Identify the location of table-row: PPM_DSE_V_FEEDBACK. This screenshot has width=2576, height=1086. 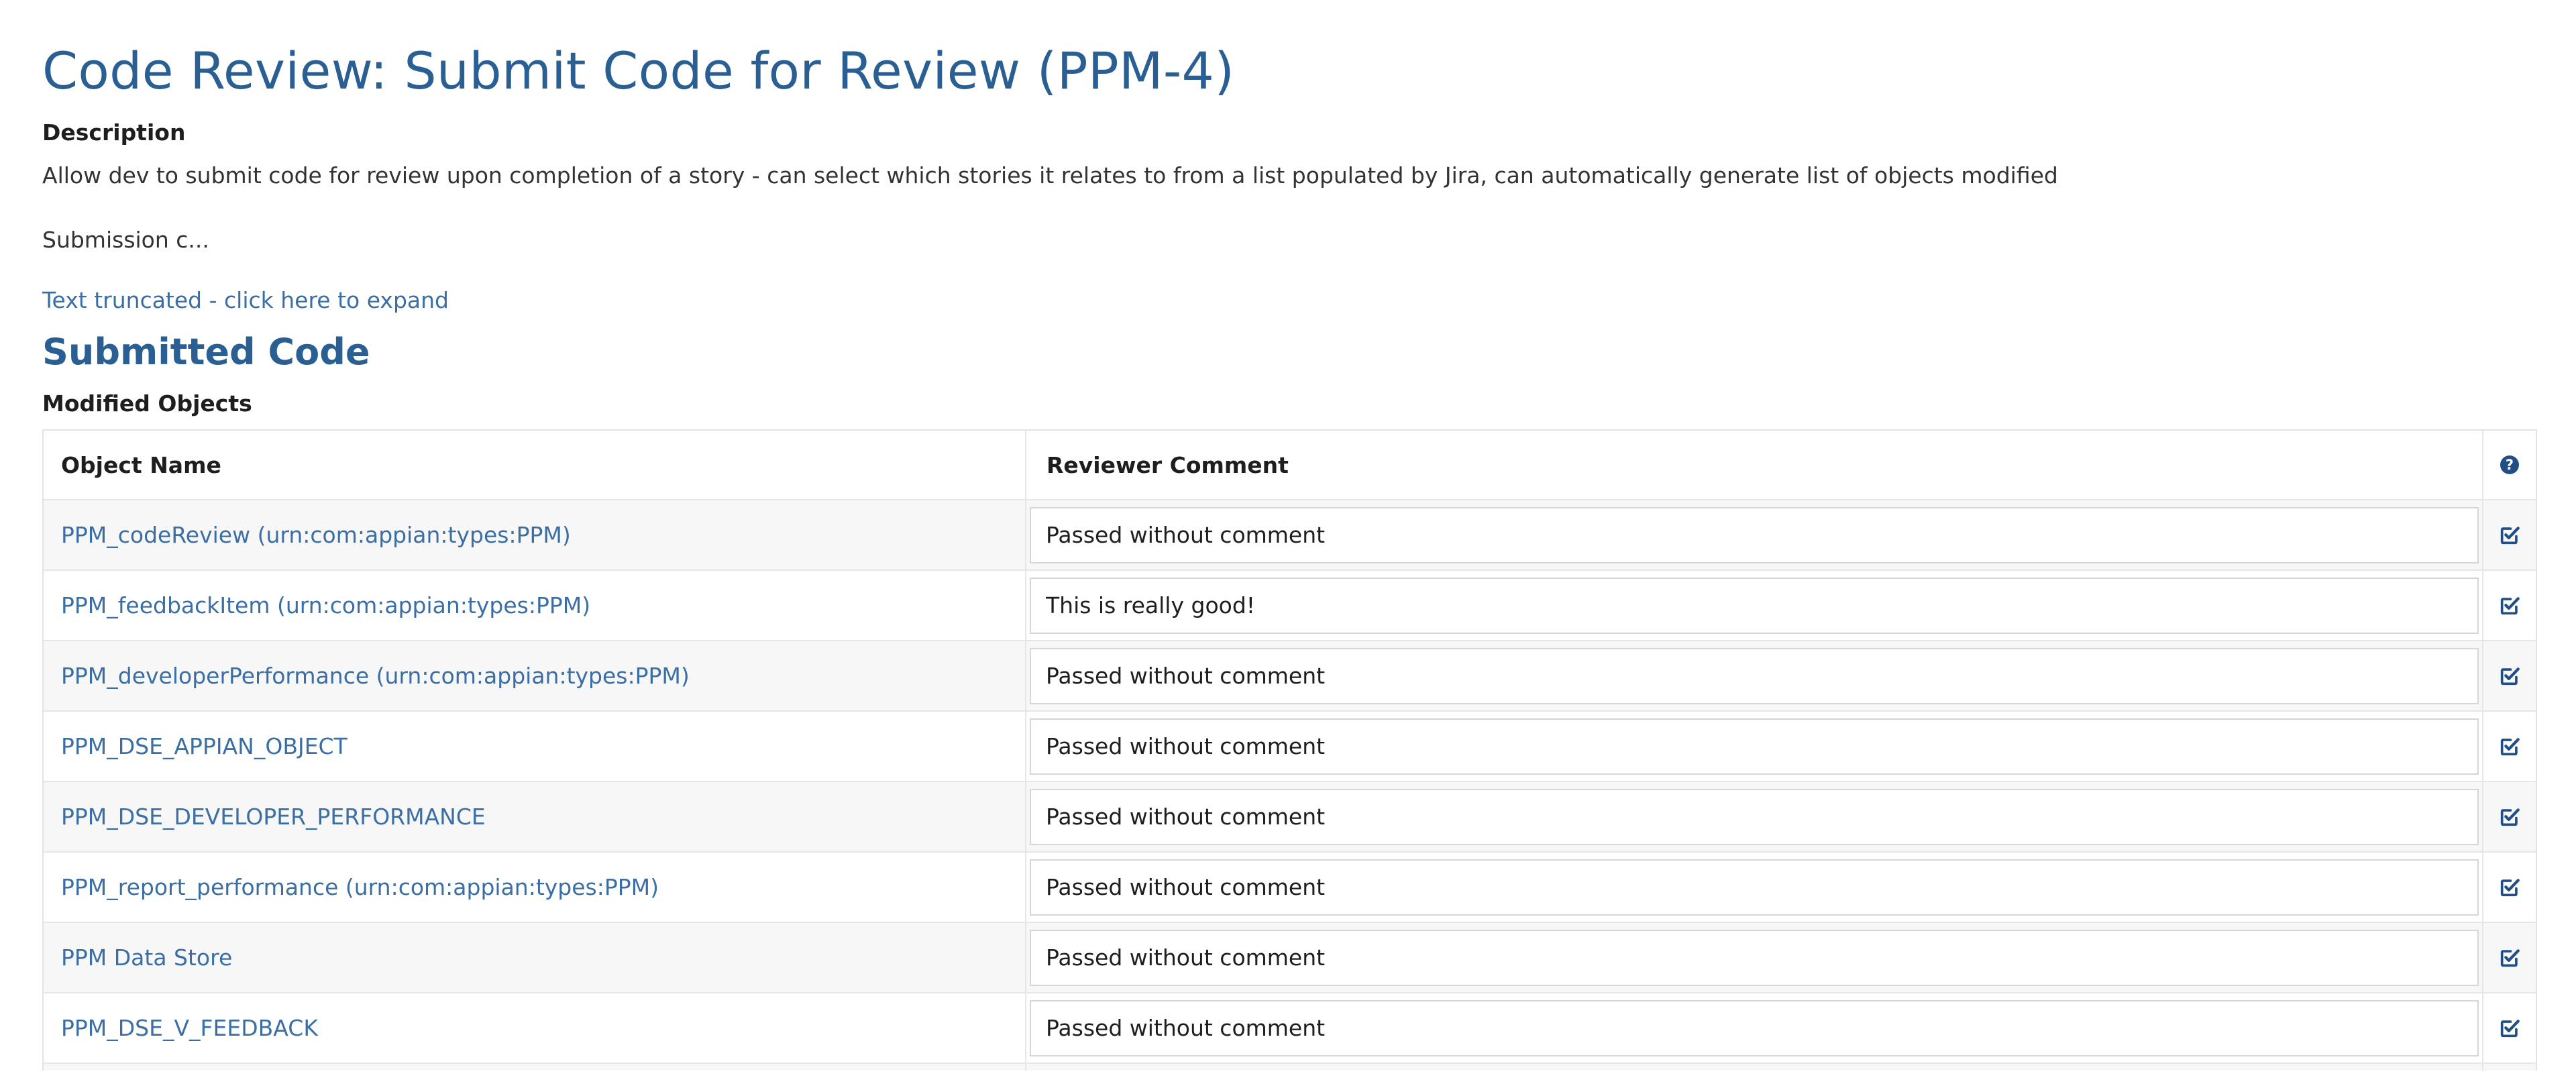
(1290, 1028).